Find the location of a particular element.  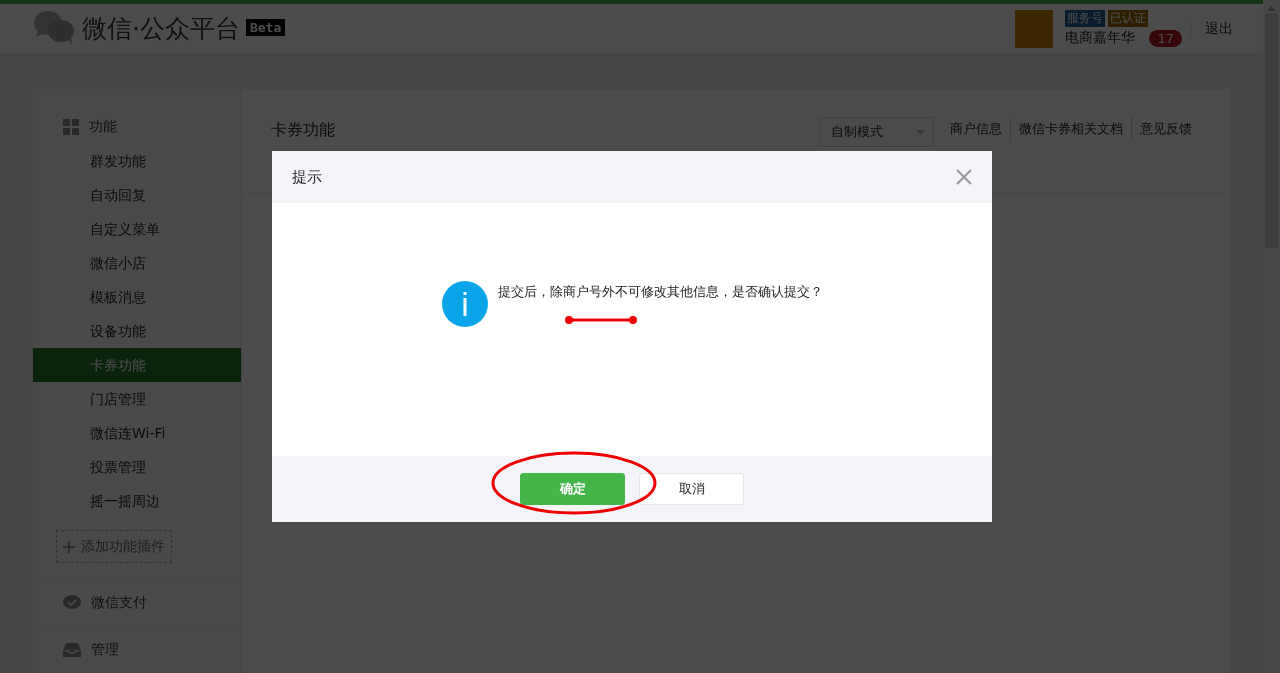

close-icon is located at coordinates (964, 177).